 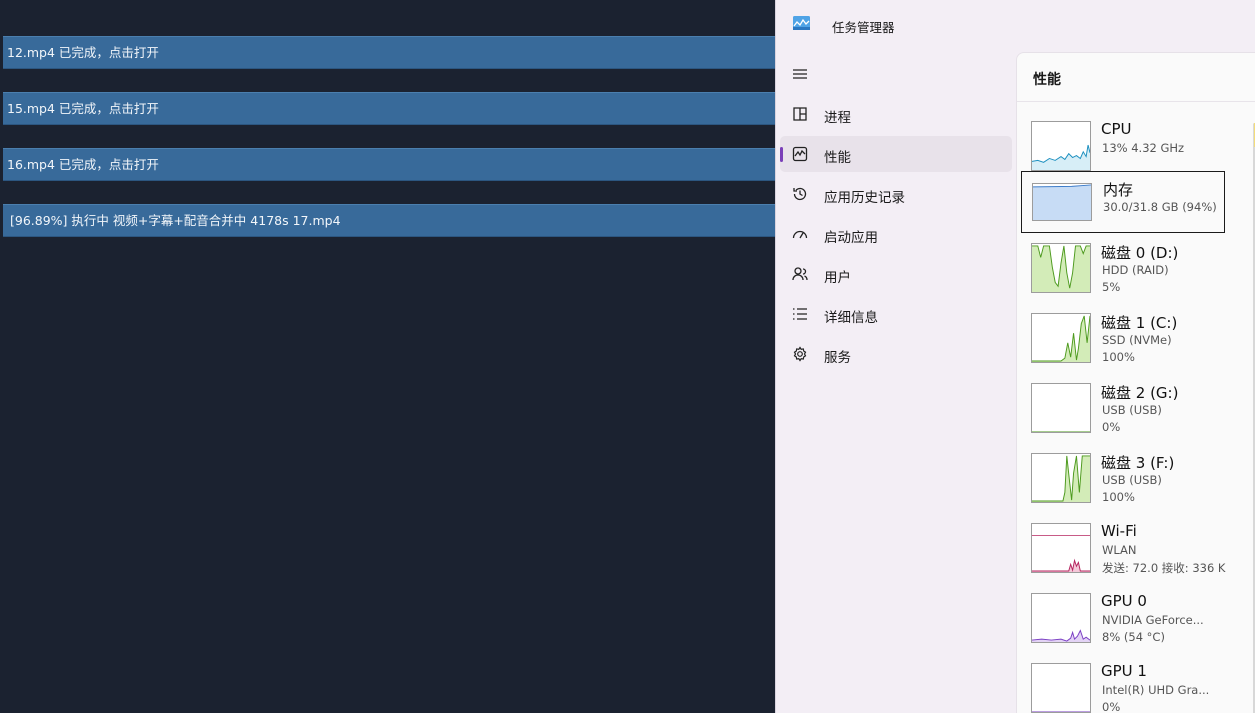 What do you see at coordinates (800, 194) in the screenshot?
I see `history-icon` at bounding box center [800, 194].